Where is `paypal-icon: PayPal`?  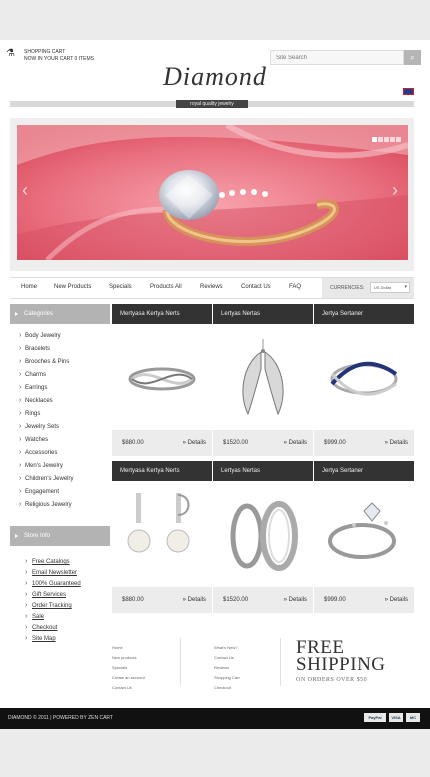
paypal-icon: PayPal is located at coordinates (375, 717).